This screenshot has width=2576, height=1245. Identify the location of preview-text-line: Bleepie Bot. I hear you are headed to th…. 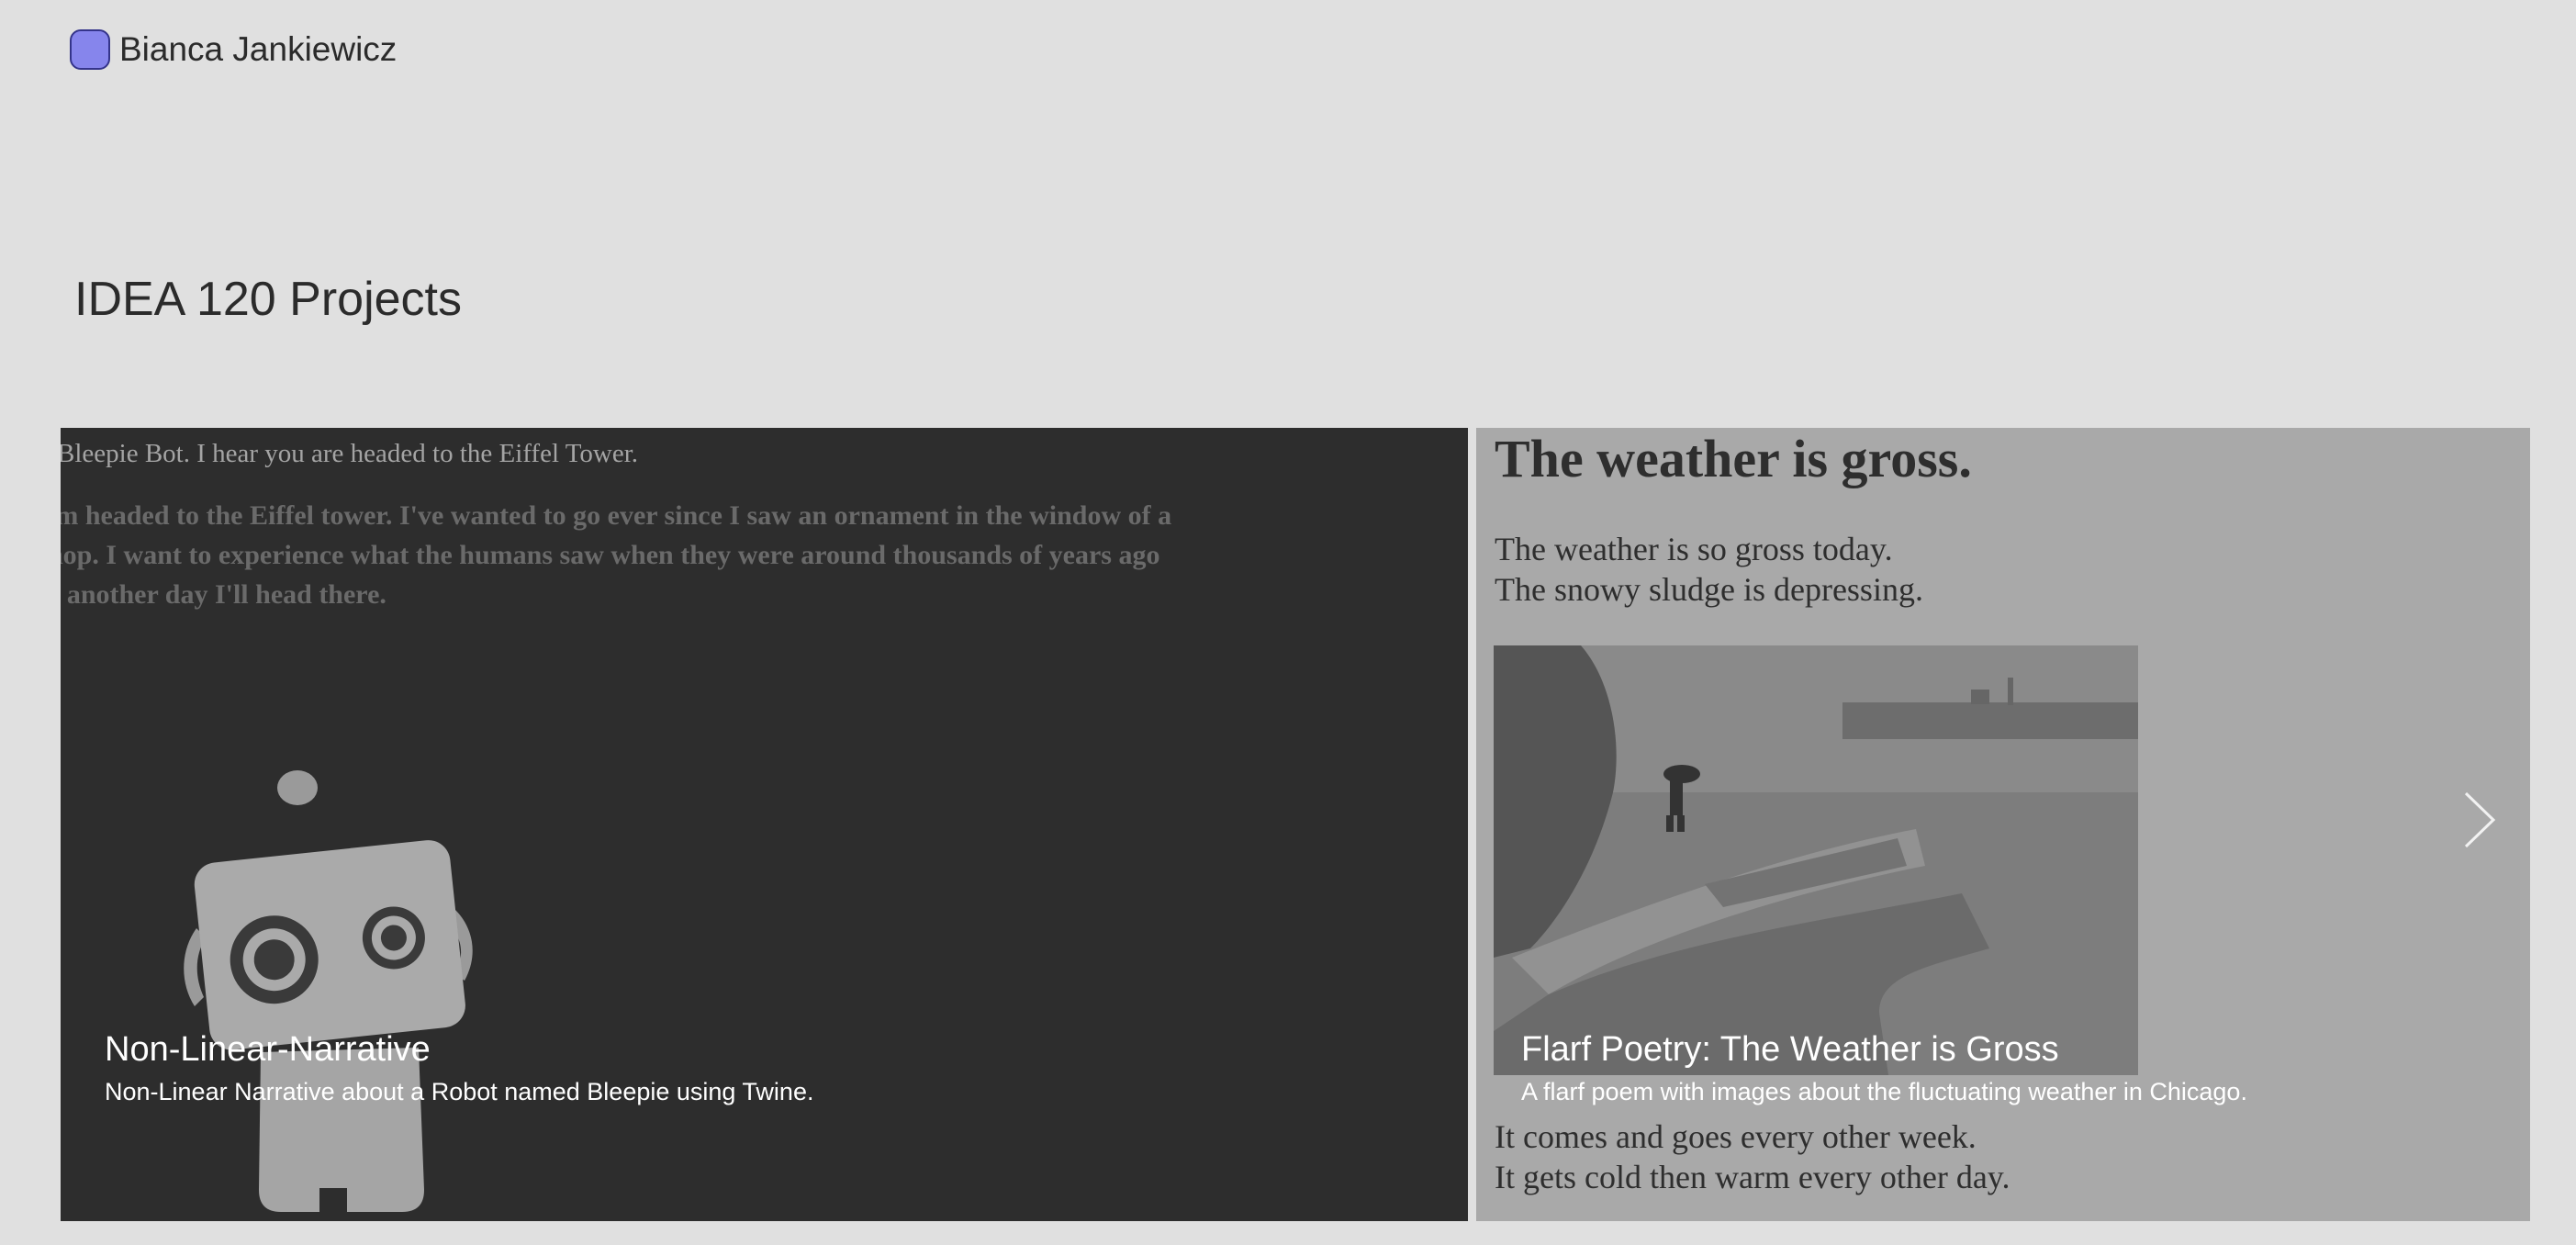
(350, 454).